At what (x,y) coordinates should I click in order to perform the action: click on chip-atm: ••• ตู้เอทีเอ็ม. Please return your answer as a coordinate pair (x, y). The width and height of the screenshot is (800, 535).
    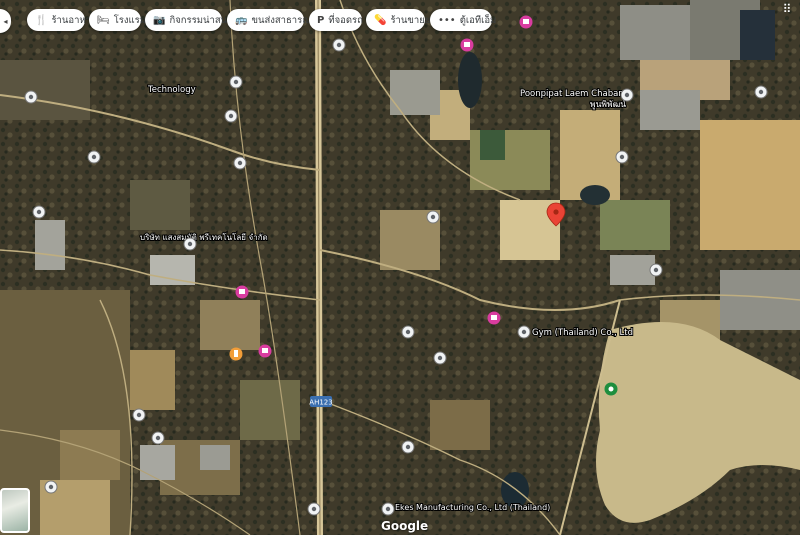
    Looking at the image, I should click on (463, 20).